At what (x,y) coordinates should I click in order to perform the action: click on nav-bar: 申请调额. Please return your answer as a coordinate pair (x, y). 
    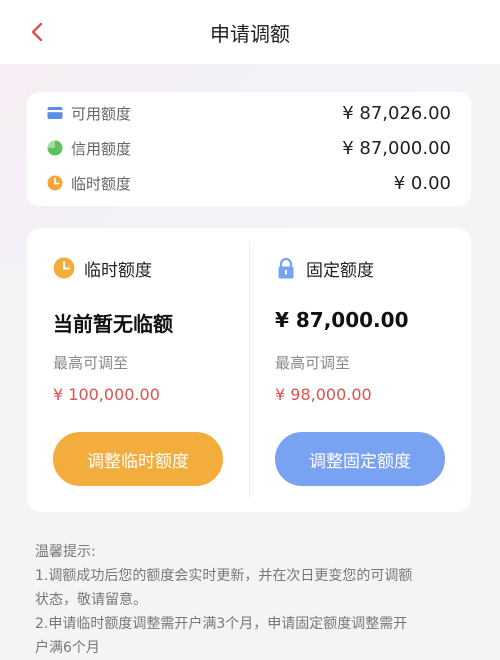
    Looking at the image, I should click on (250, 32).